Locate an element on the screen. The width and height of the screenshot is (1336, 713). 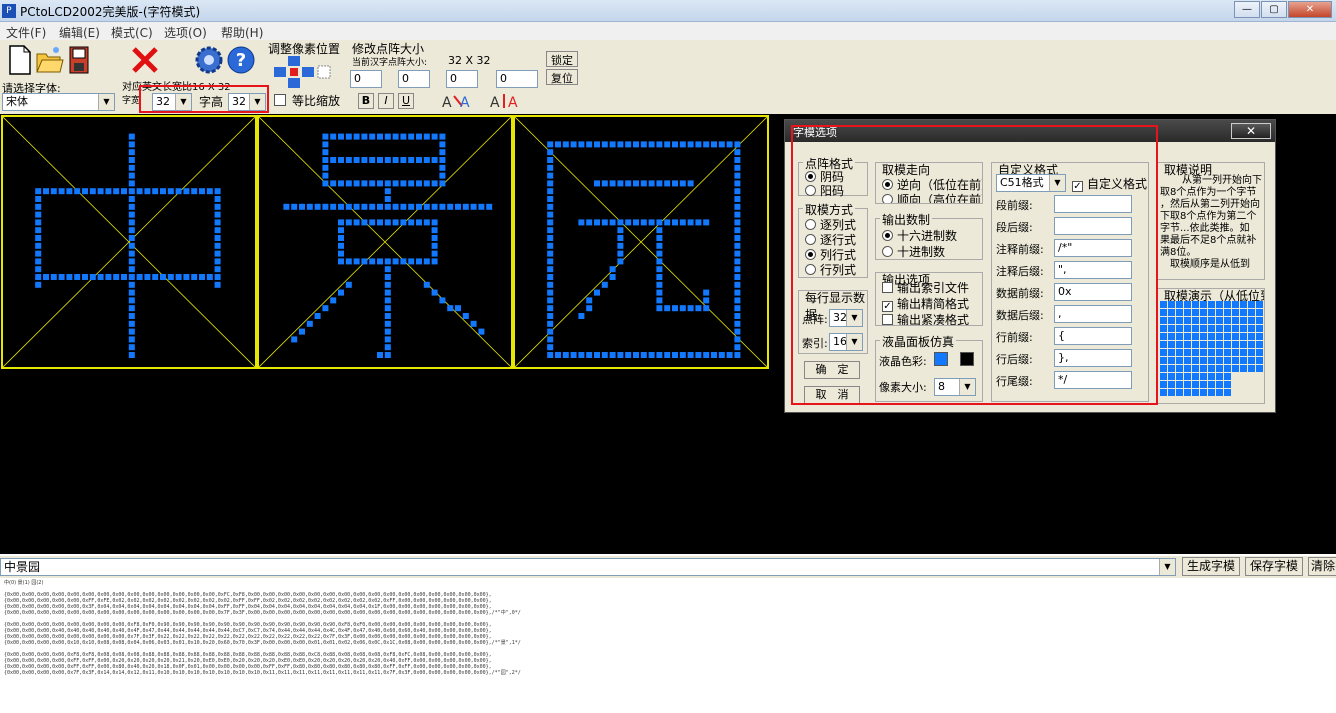
help-question-icon: ? is located at coordinates (241, 60).